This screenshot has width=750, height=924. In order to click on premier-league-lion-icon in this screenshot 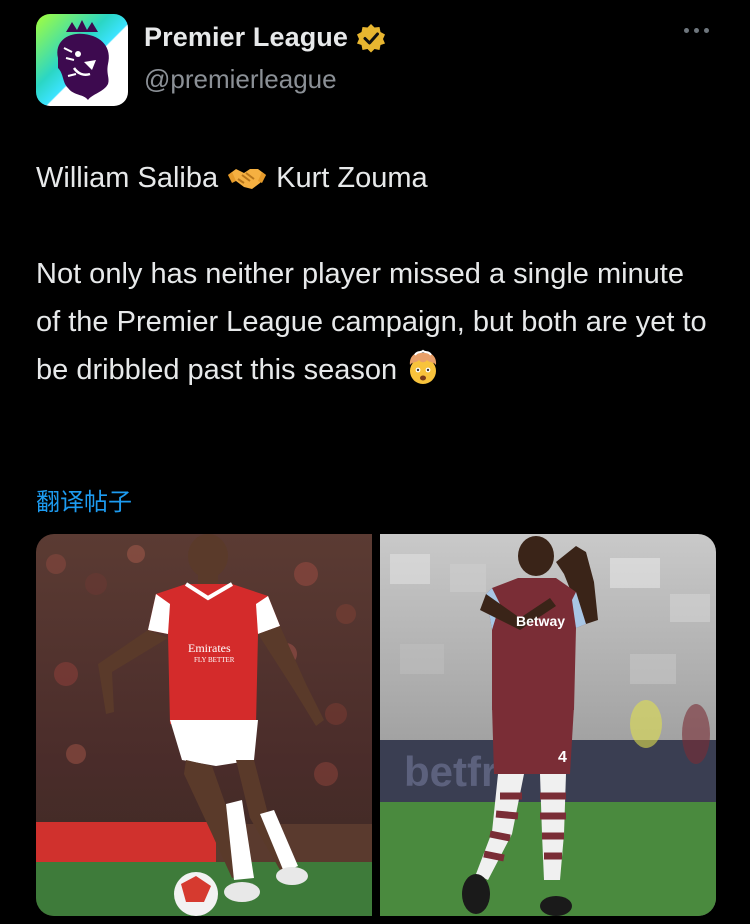, I will do `click(83, 60)`.